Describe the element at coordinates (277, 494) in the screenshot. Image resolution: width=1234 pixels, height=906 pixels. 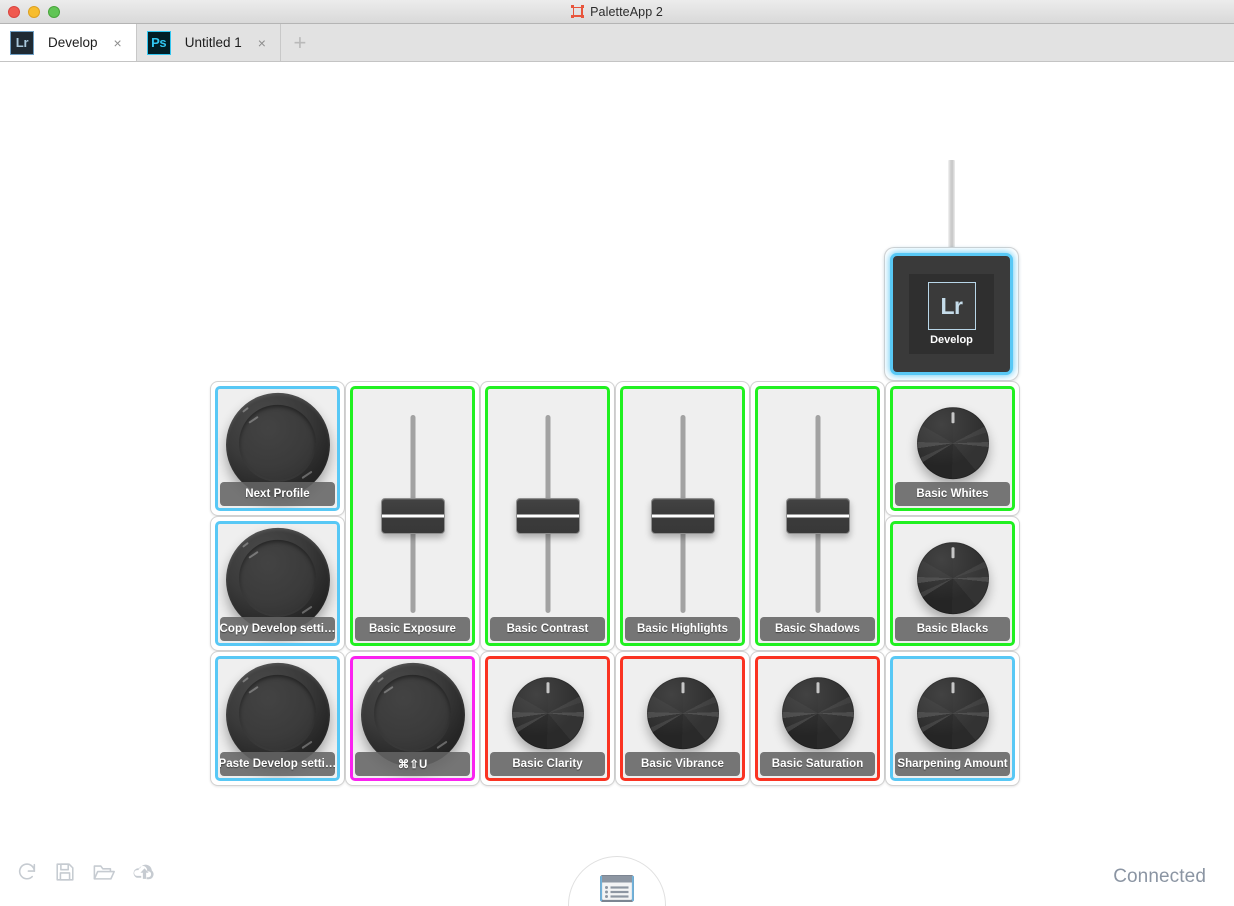
I see `module-label: Next Profile` at that location.